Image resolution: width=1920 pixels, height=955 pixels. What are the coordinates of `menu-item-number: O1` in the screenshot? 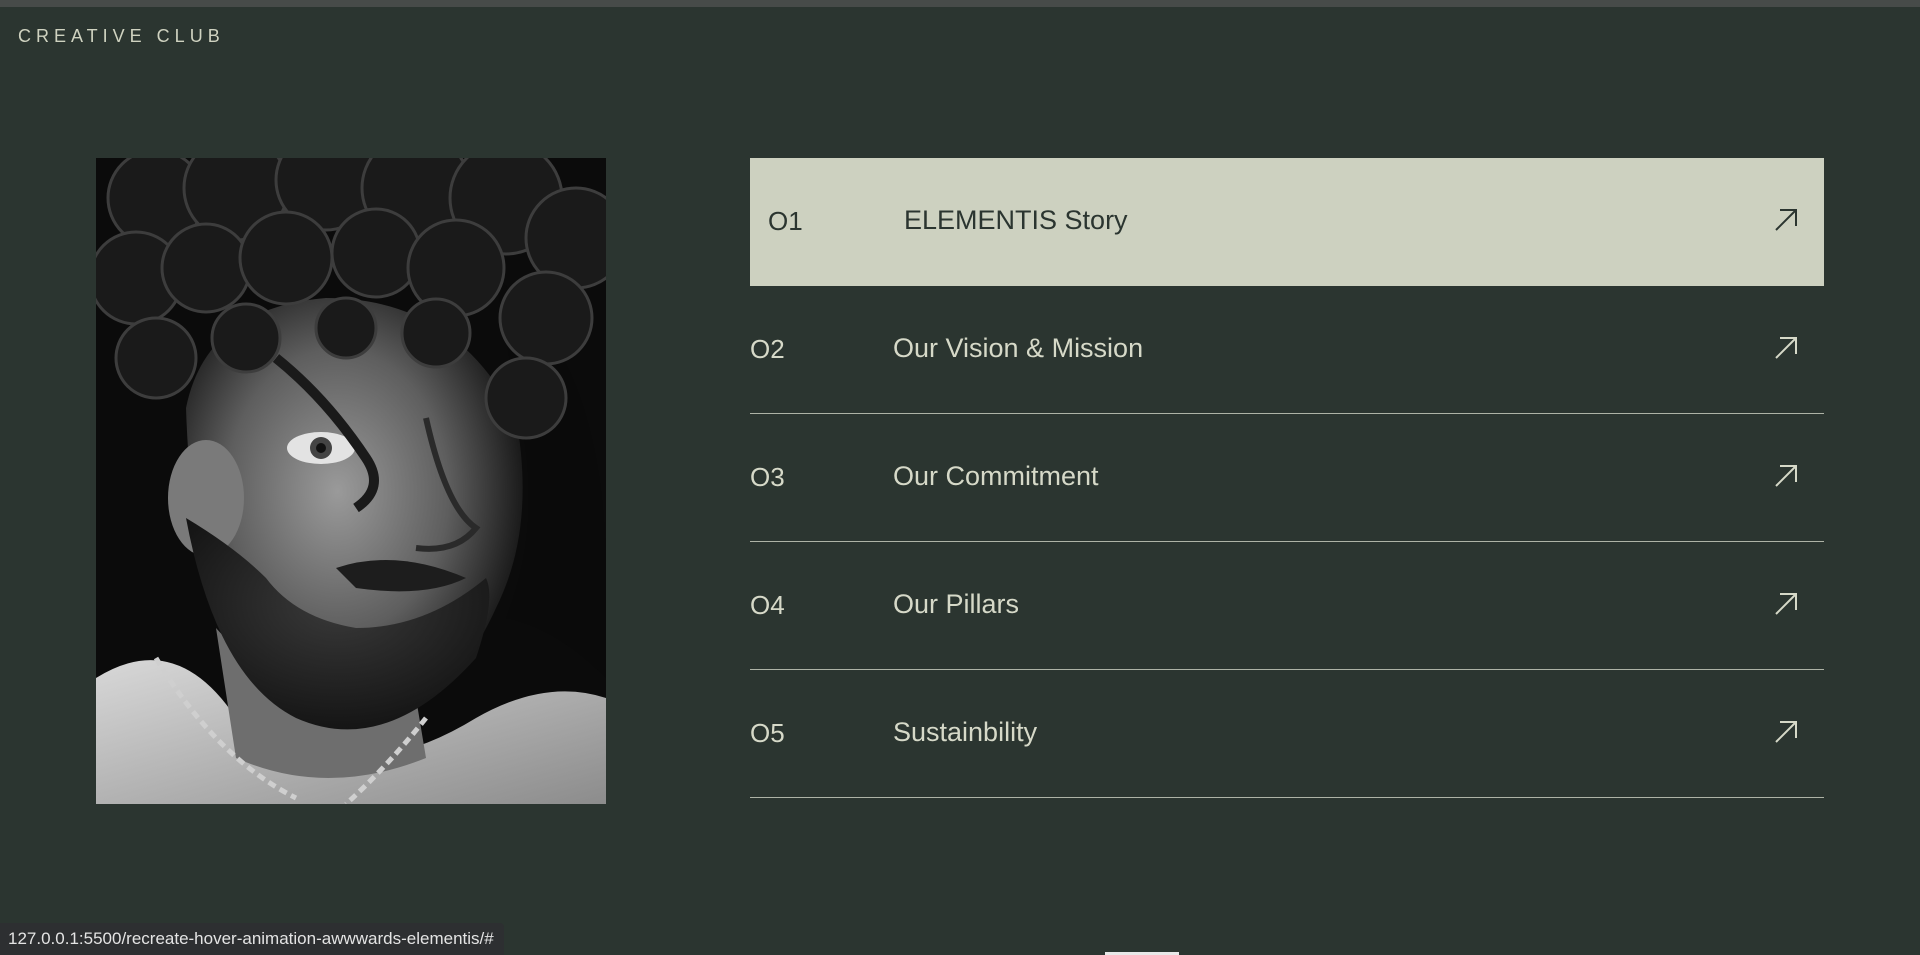 It's located at (785, 221).